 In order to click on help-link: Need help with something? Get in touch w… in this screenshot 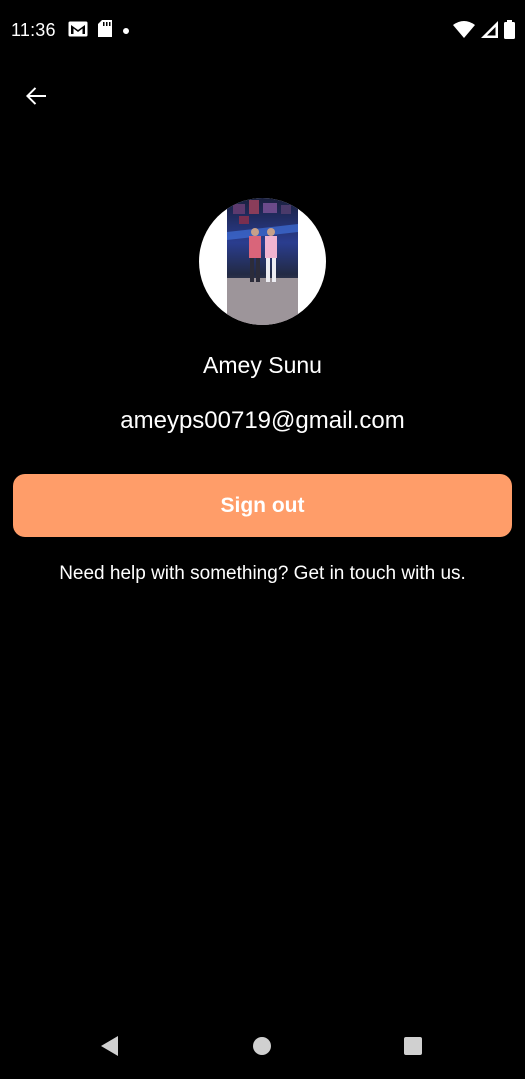, I will do `click(262, 574)`.